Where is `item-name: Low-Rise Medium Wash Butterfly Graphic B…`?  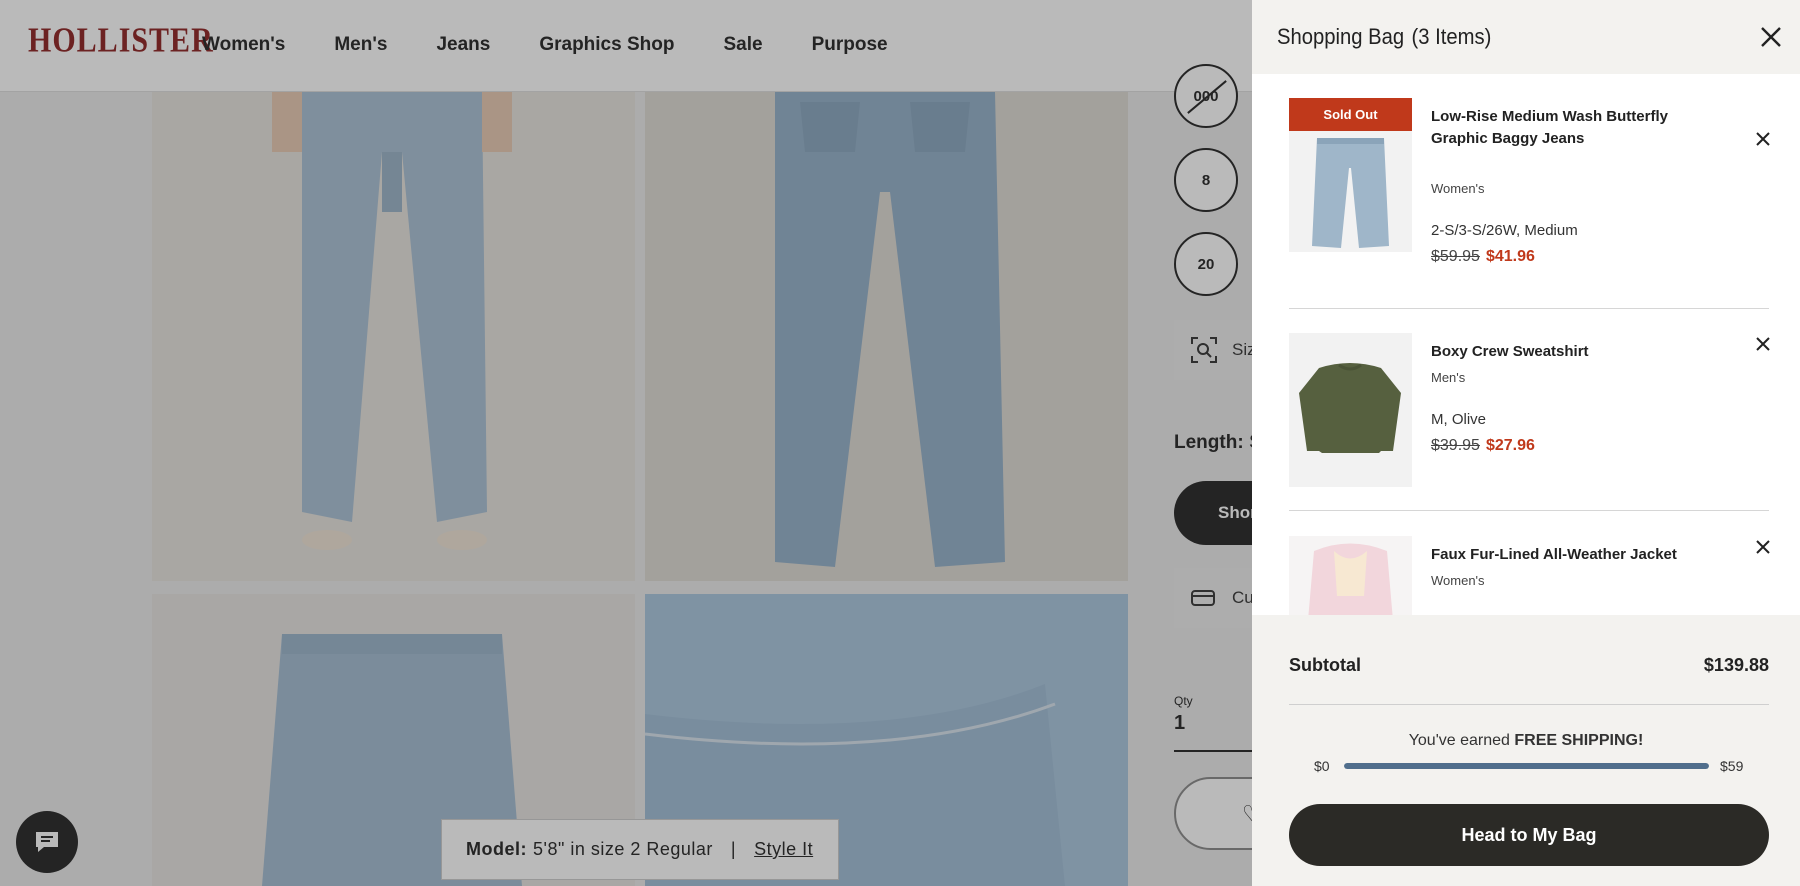 item-name: Low-Rise Medium Wash Butterfly Graphic B… is located at coordinates (1566, 128).